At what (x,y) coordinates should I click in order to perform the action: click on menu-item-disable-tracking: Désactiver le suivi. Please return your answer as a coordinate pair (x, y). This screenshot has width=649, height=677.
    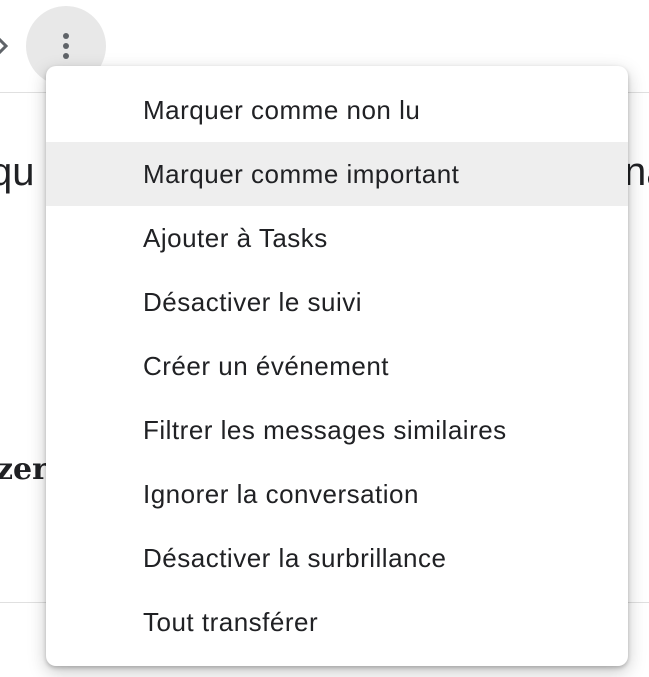
    Looking at the image, I should click on (337, 302).